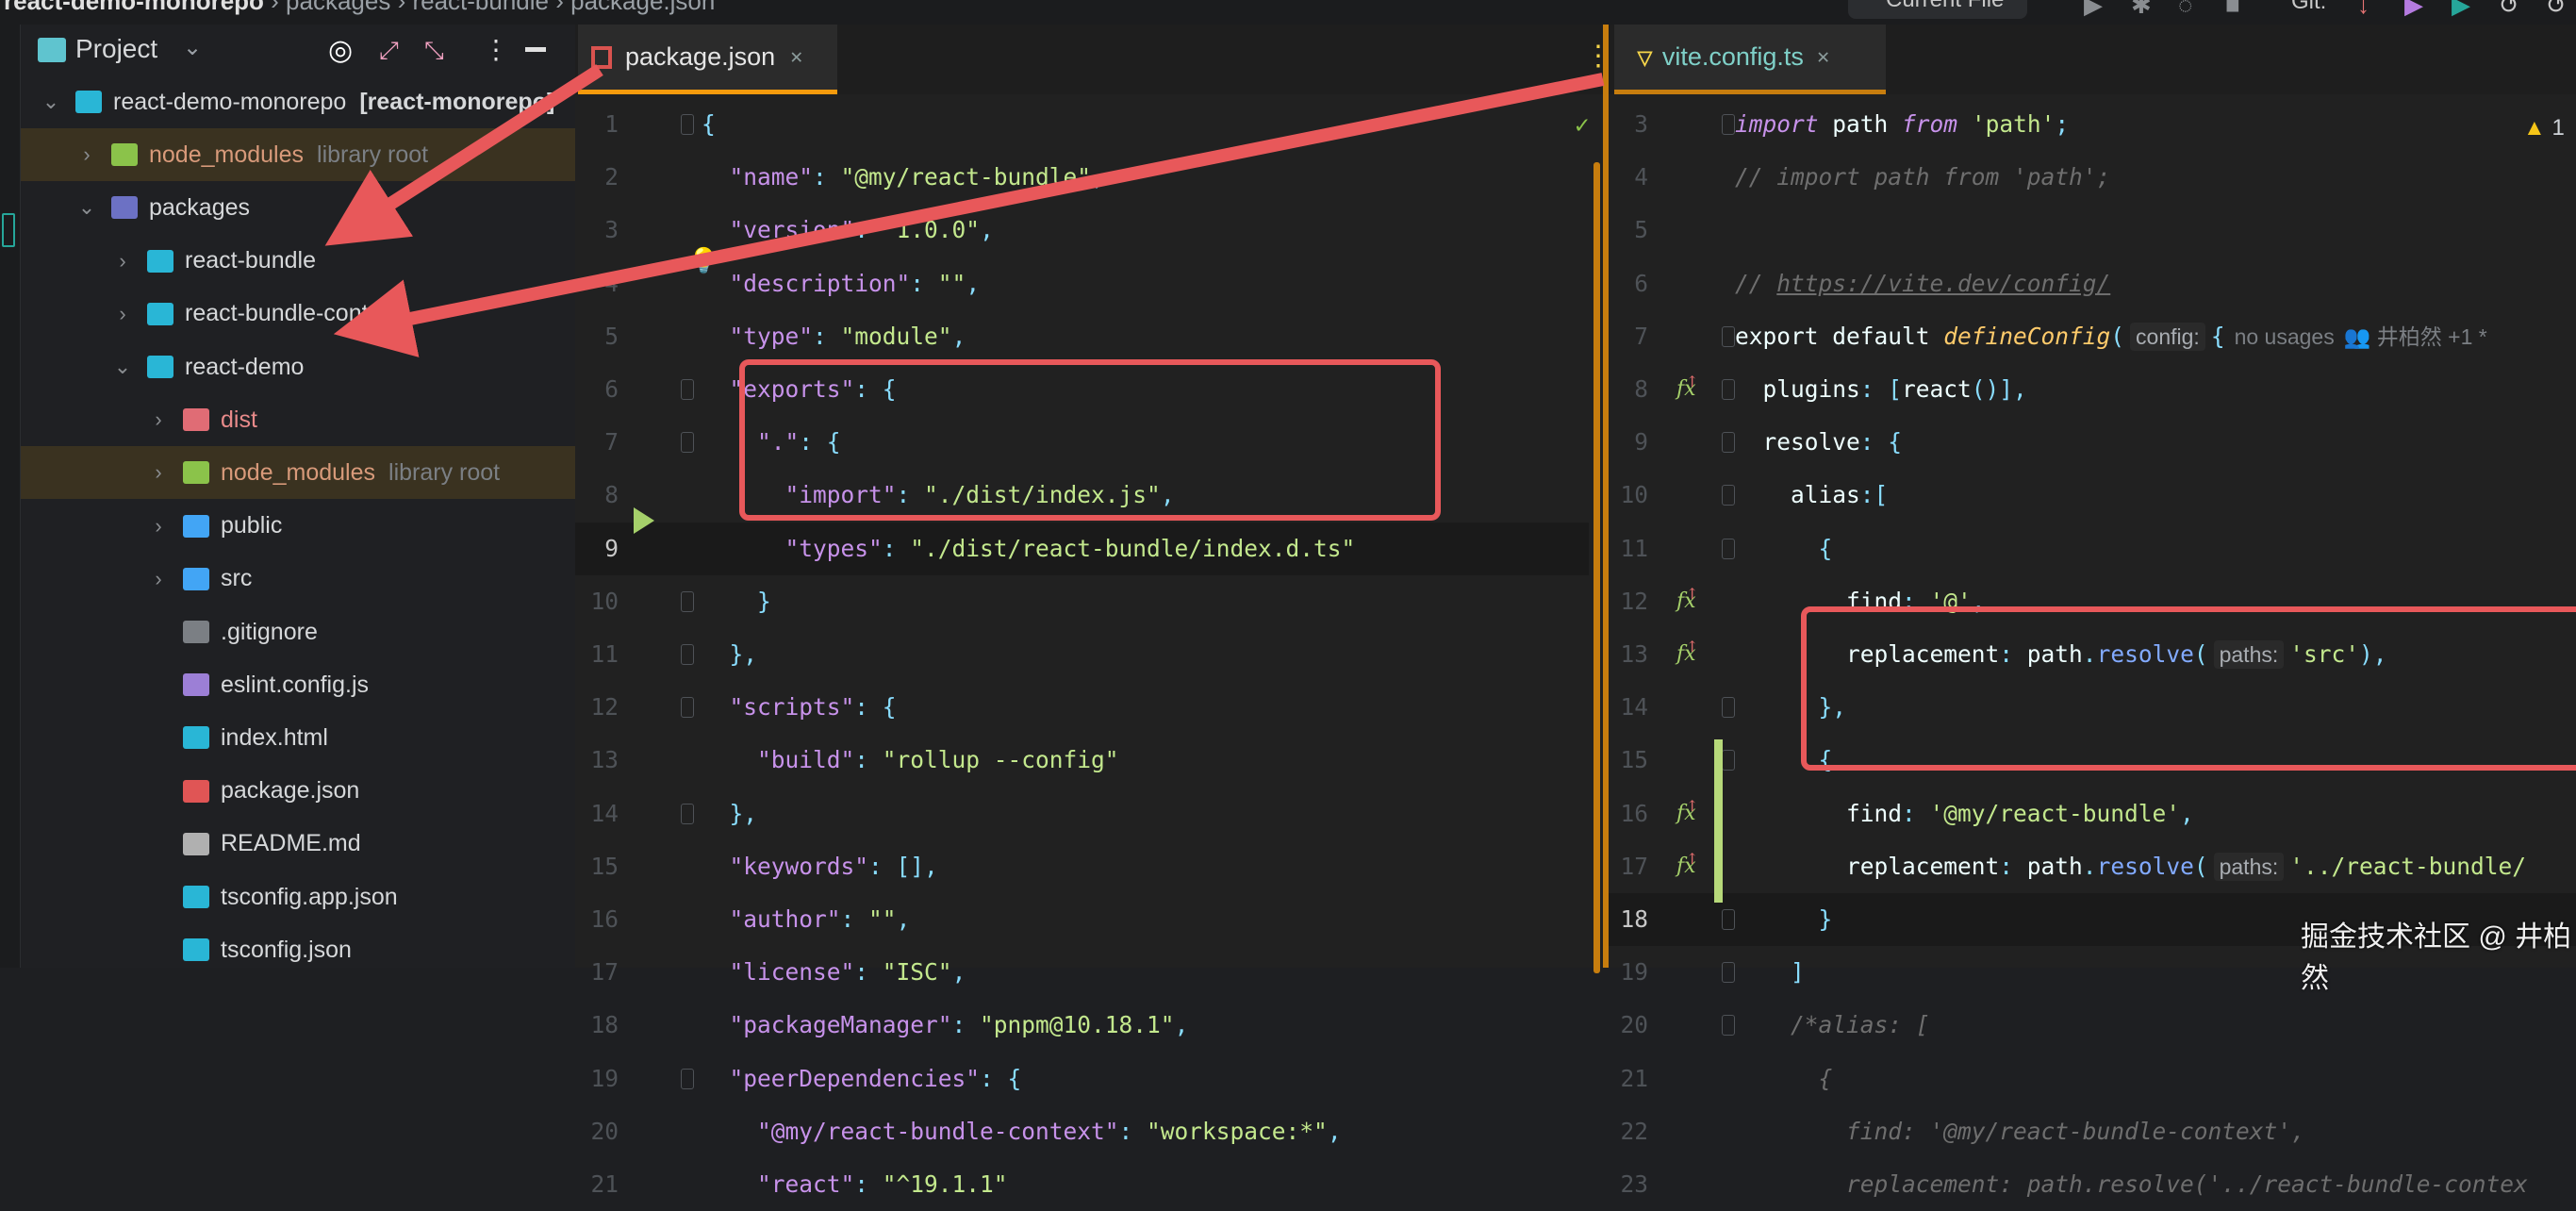 This screenshot has width=2576, height=1211. Describe the element at coordinates (463, 155) in the screenshot. I see `arrow-to-react-bundle` at that location.